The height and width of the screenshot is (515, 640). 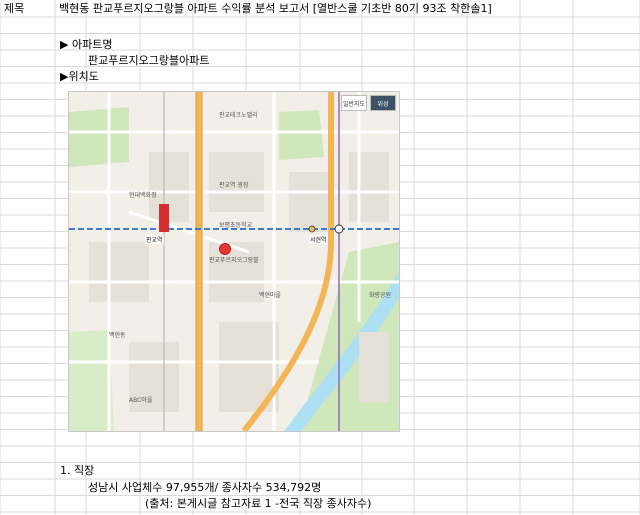 What do you see at coordinates (117, 335) in the screenshot?
I see `area-baekhyeon-dong-label: 백현동` at bounding box center [117, 335].